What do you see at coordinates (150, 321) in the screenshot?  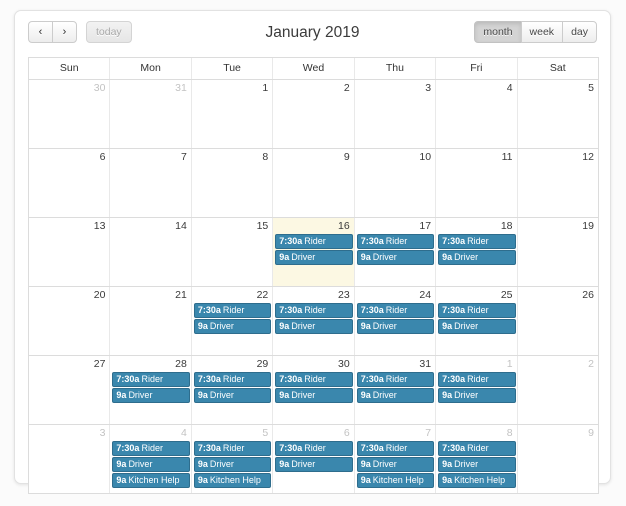 I see `day-cell: 21` at bounding box center [150, 321].